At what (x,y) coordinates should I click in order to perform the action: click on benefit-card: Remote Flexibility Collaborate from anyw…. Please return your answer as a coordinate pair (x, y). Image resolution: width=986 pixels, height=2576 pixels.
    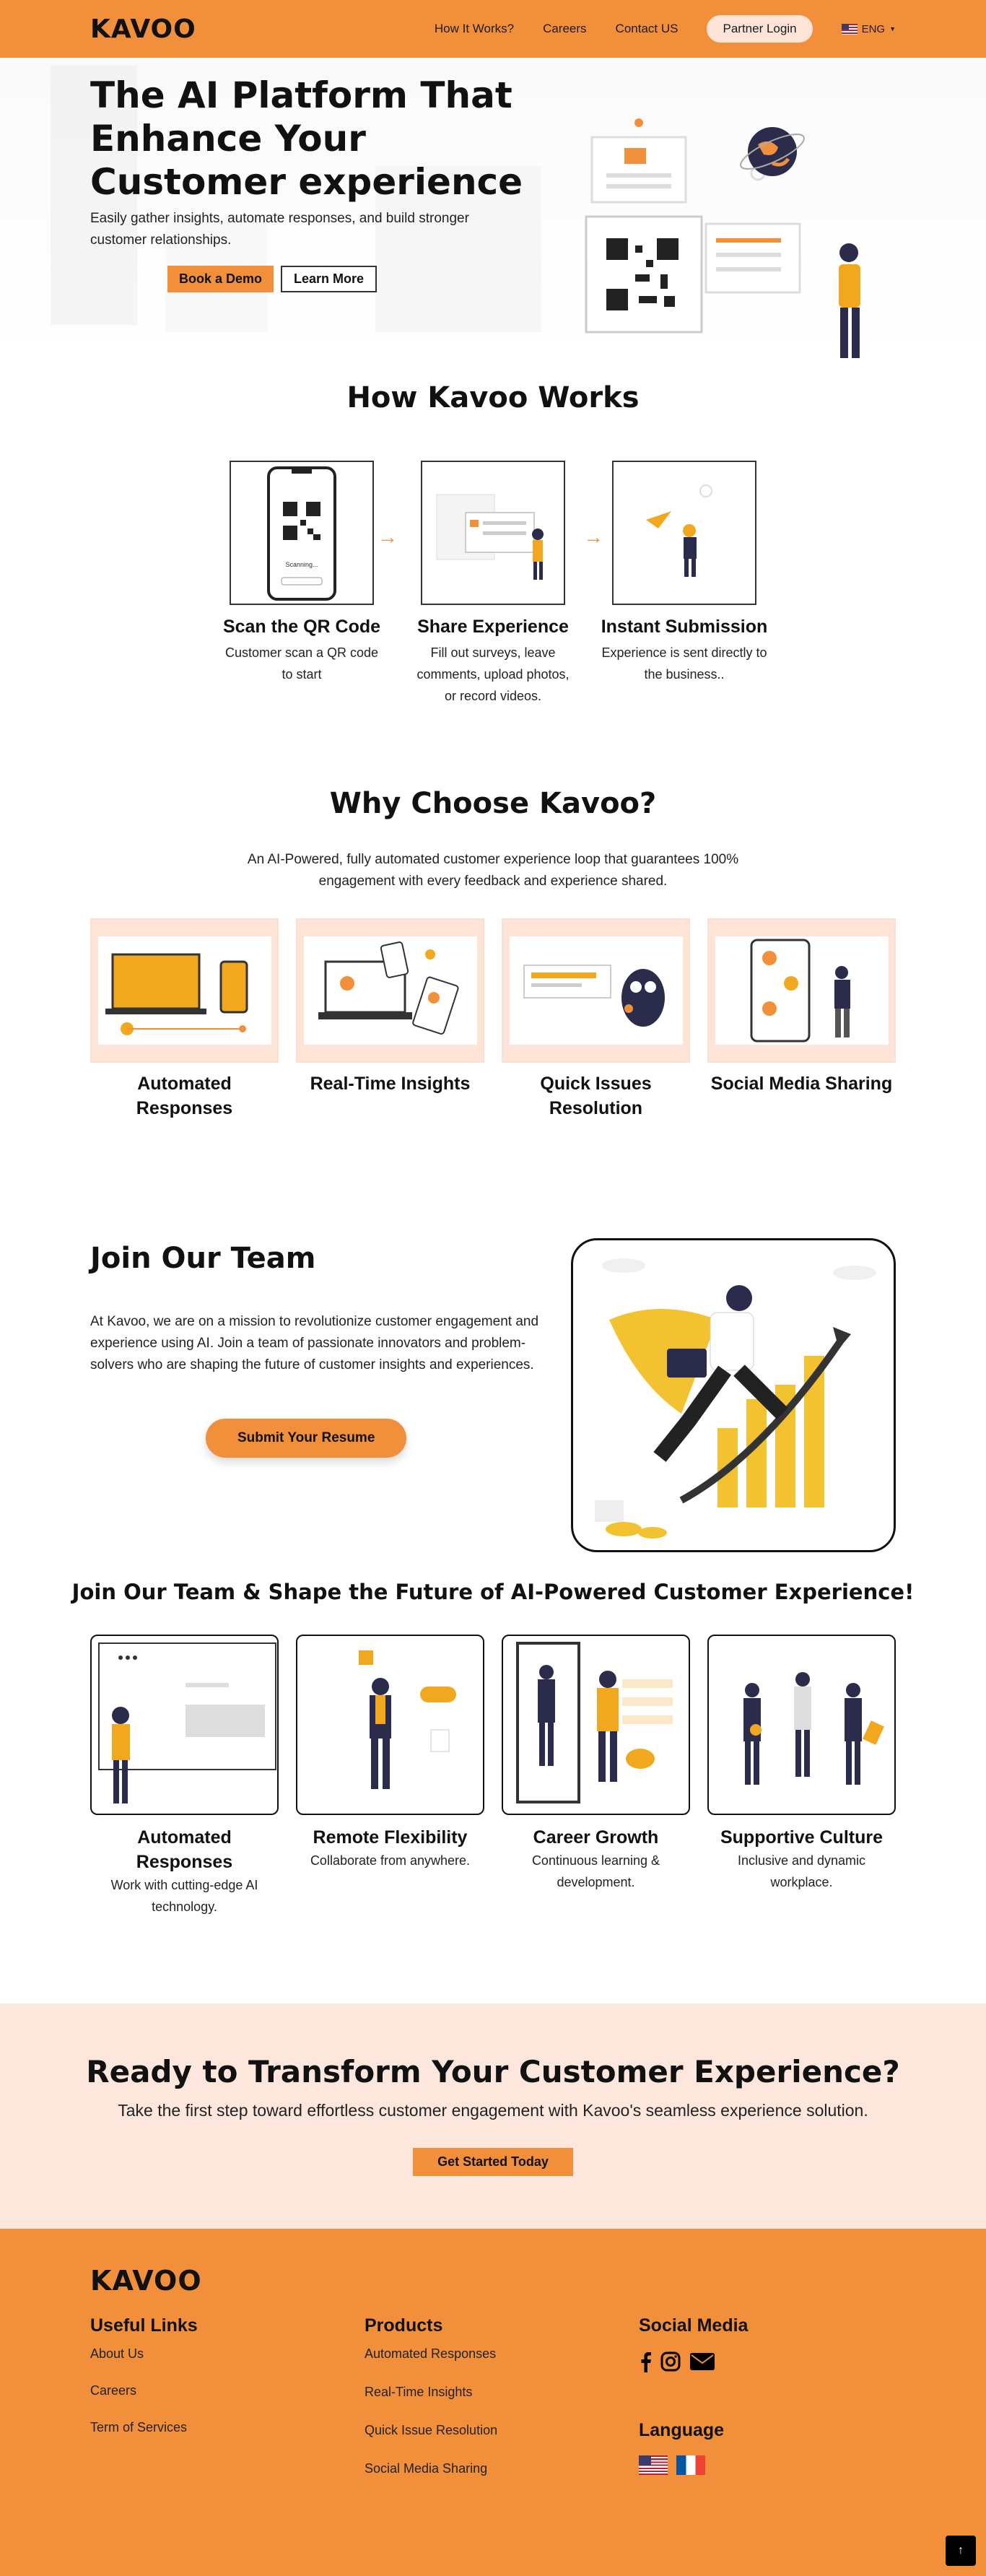
    Looking at the image, I should click on (390, 1776).